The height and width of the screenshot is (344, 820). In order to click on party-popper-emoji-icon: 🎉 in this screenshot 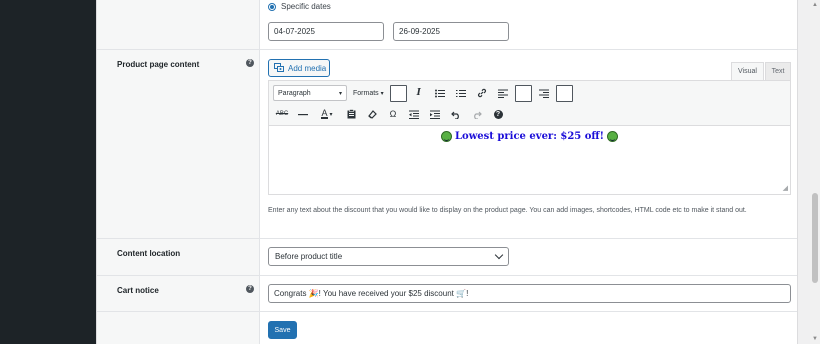, I will do `click(313, 294)`.